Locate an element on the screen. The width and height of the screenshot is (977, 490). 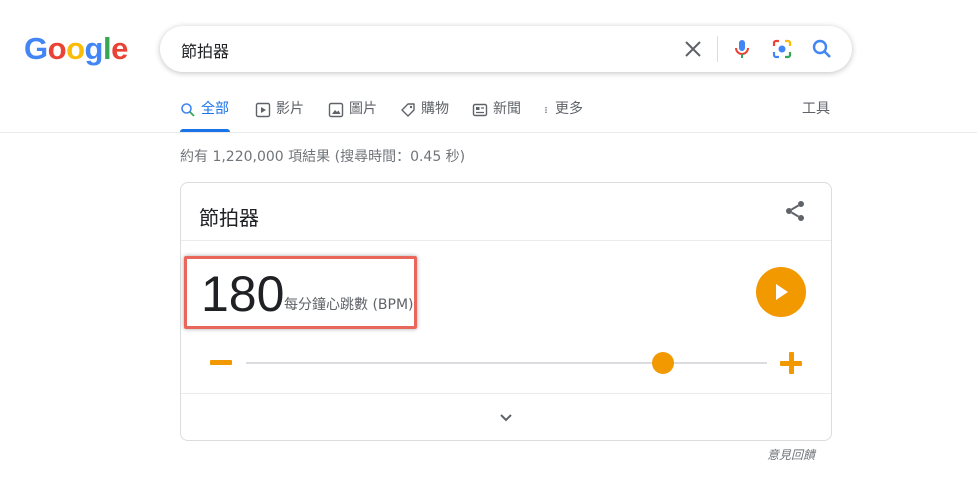
tab-label: 購物 is located at coordinates (435, 109).